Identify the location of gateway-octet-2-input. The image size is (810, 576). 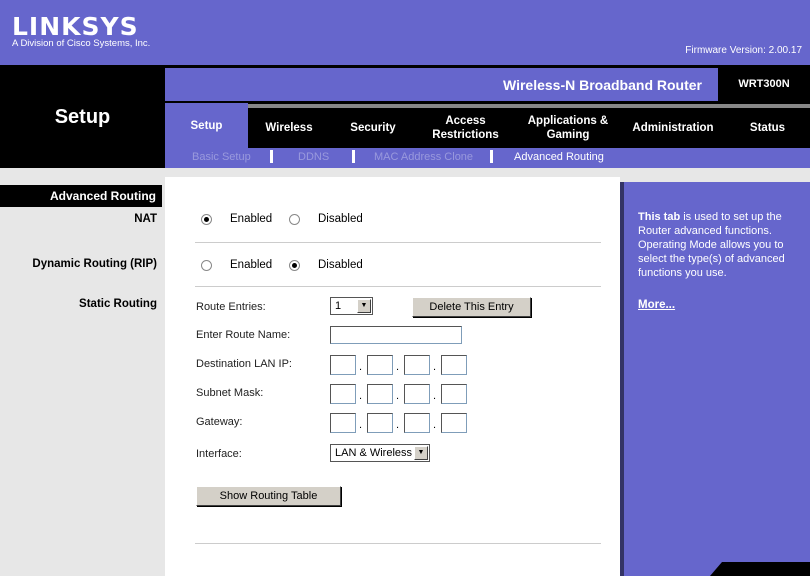
(380, 423).